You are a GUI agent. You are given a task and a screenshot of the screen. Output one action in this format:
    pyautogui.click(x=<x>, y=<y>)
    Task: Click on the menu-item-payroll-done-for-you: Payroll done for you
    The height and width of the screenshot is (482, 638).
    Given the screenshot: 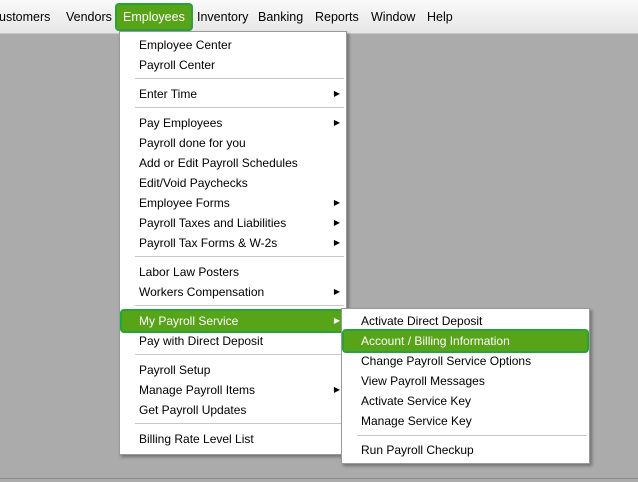 What is the action you would take?
    pyautogui.click(x=233, y=143)
    